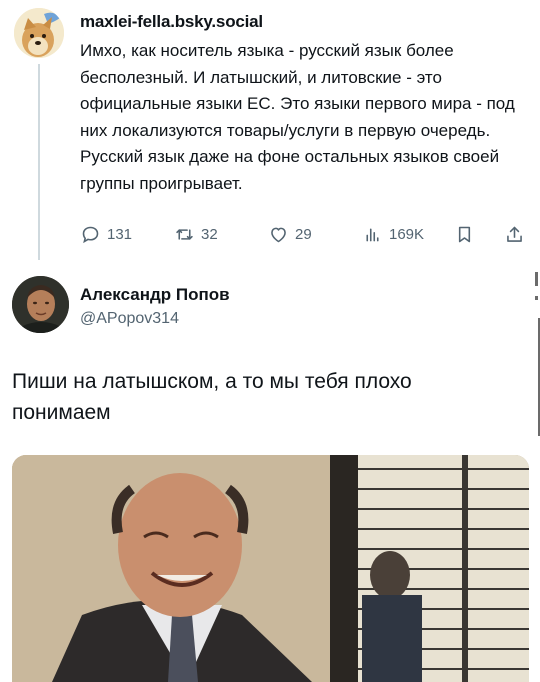 Image resolution: width=540 pixels, height=682 pixels. I want to click on bar-chart-icon, so click(372, 234).